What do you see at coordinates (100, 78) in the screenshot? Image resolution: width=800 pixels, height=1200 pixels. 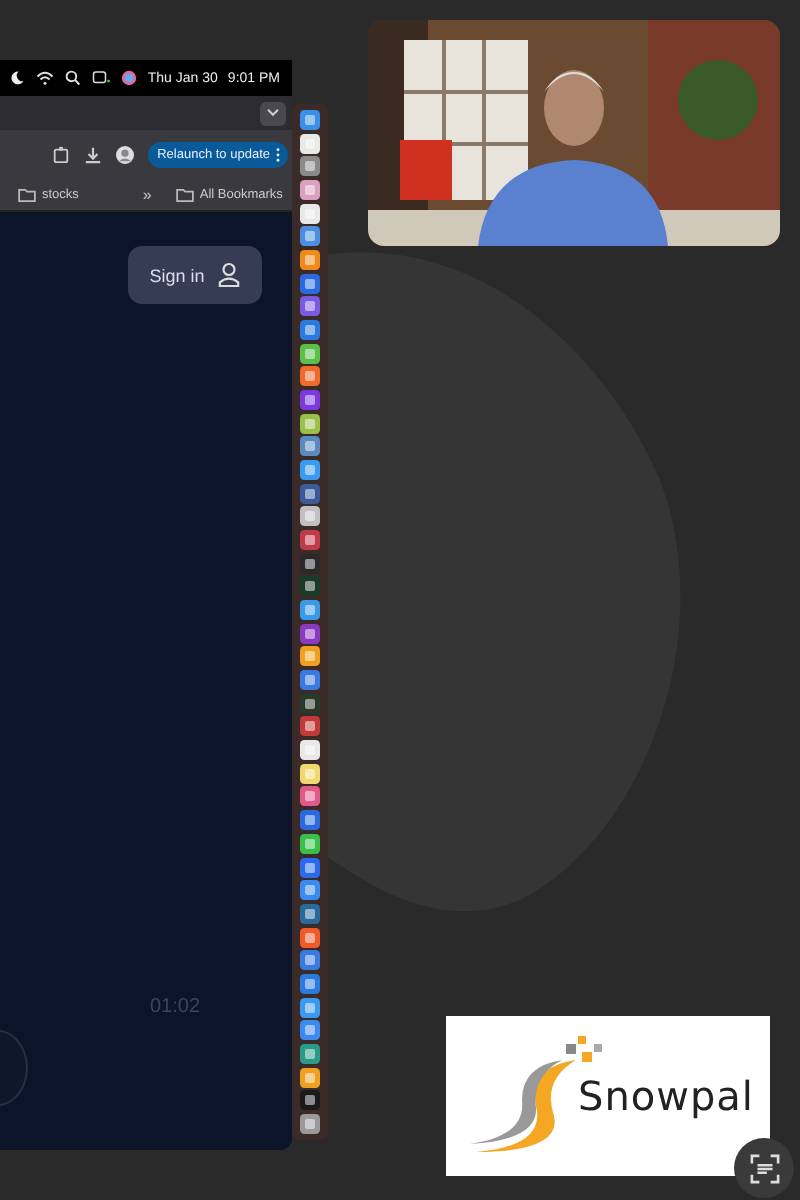 I see `control-center-icon` at bounding box center [100, 78].